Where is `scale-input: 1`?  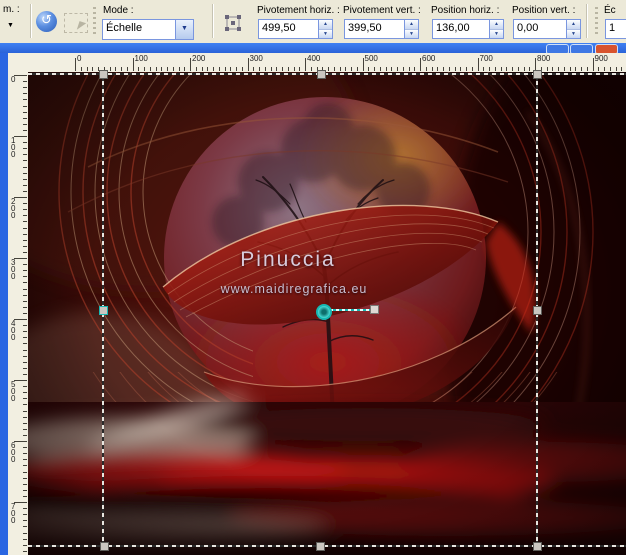
scale-input: 1 is located at coordinates (615, 29).